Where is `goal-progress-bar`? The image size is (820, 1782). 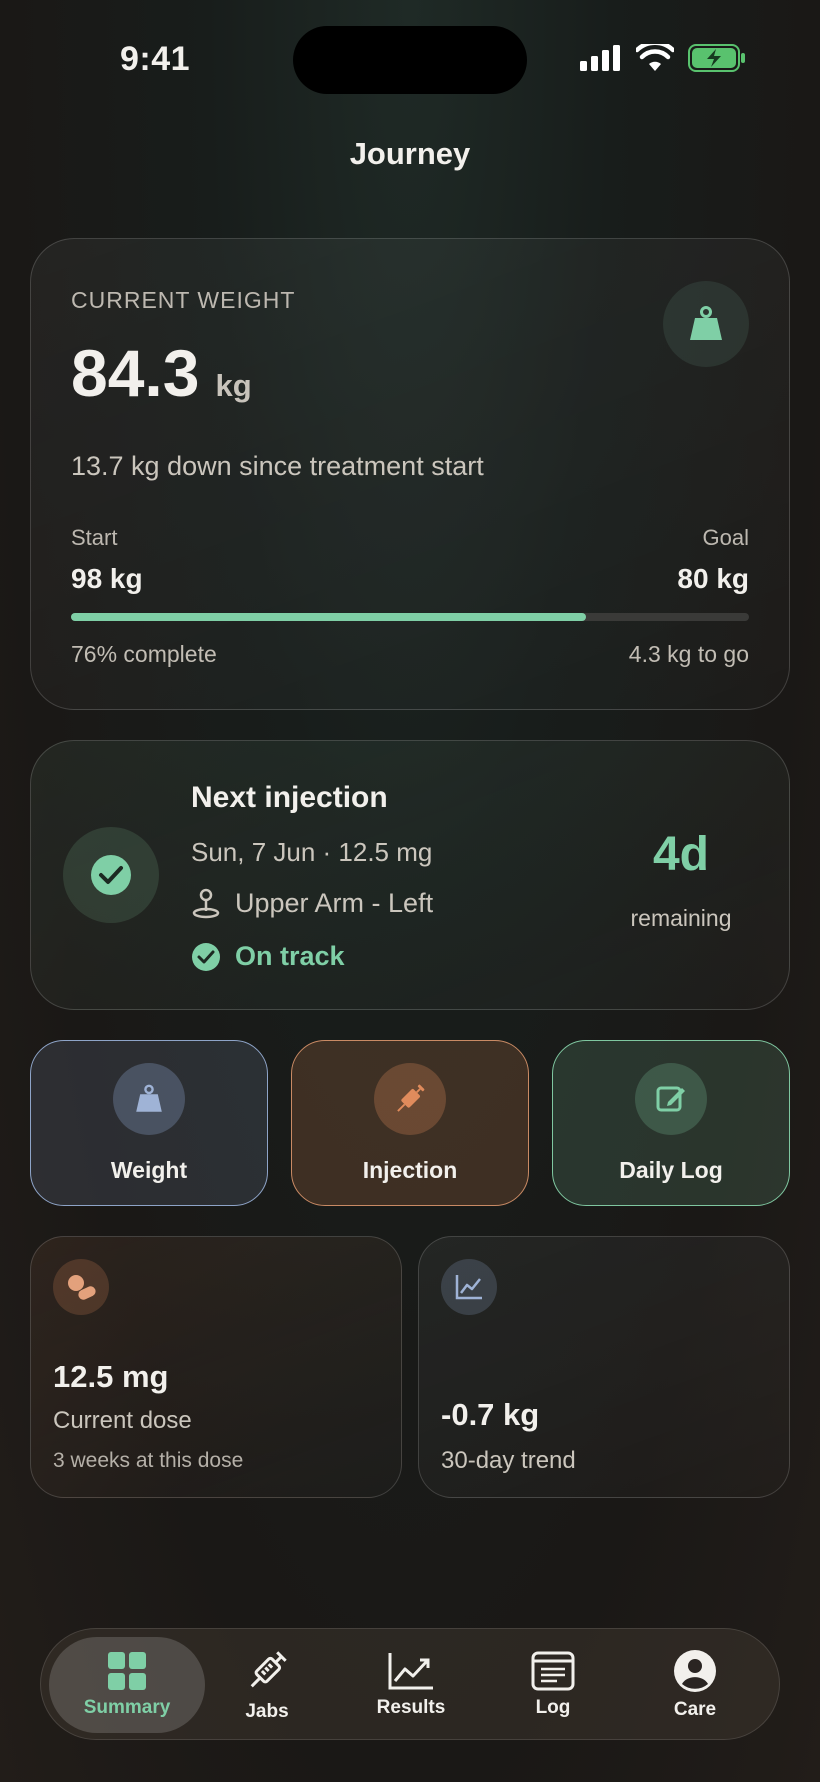
goal-progress-bar is located at coordinates (410, 617).